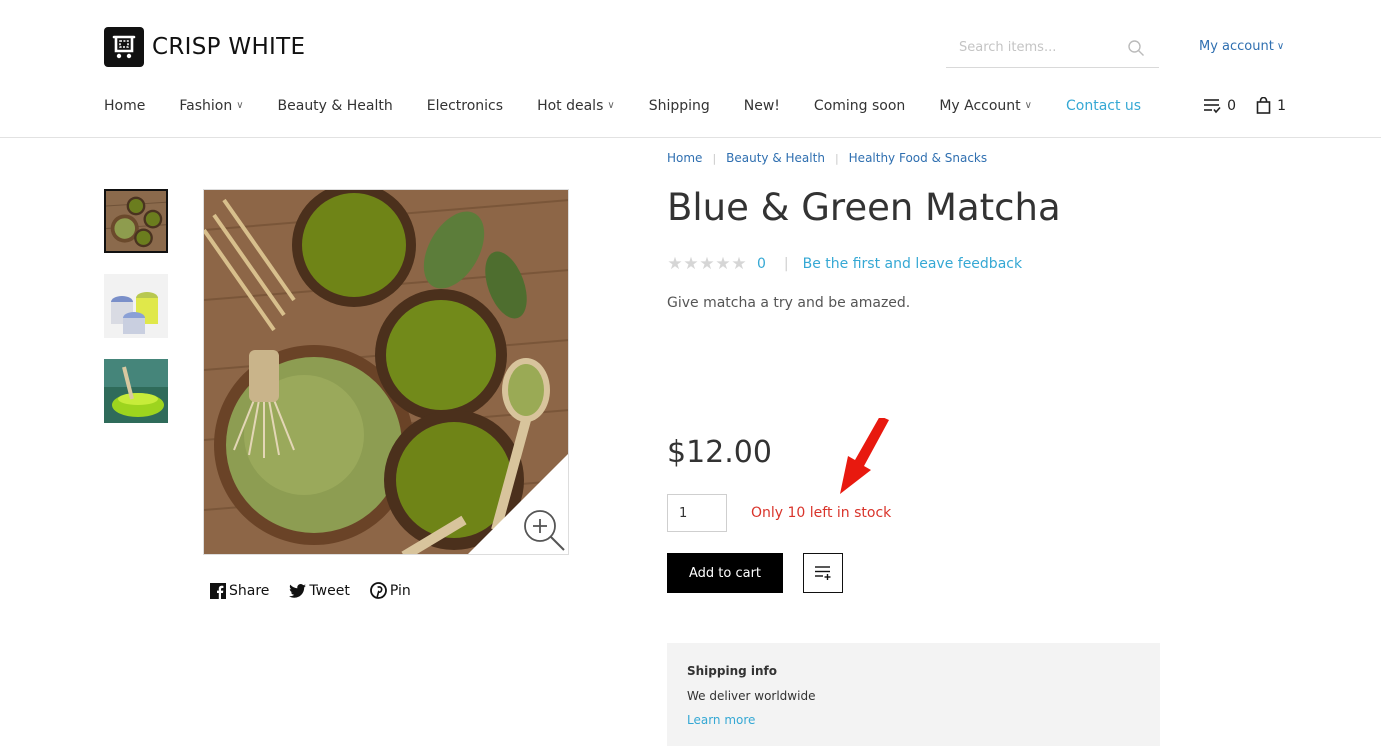 This screenshot has height=746, width=1381. What do you see at coordinates (697, 513) in the screenshot?
I see `quantity-input` at bounding box center [697, 513].